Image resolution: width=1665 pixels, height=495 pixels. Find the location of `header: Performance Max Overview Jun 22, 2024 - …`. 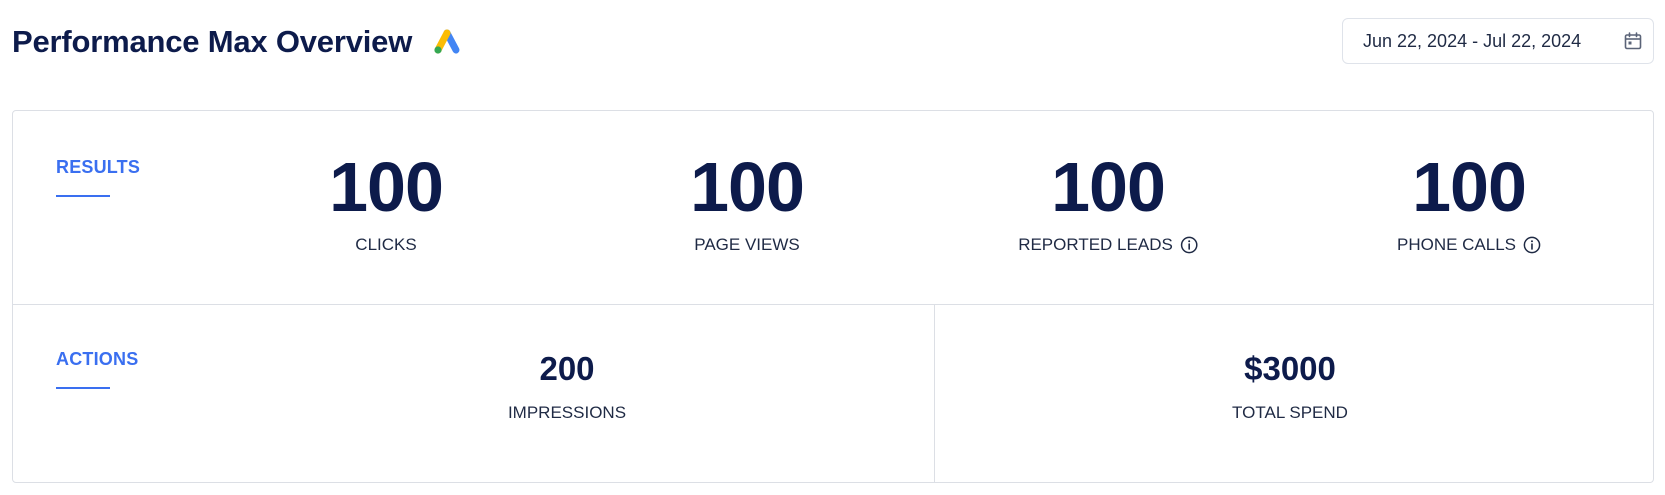

header: Performance Max Overview Jun 22, 2024 - … is located at coordinates (833, 43).